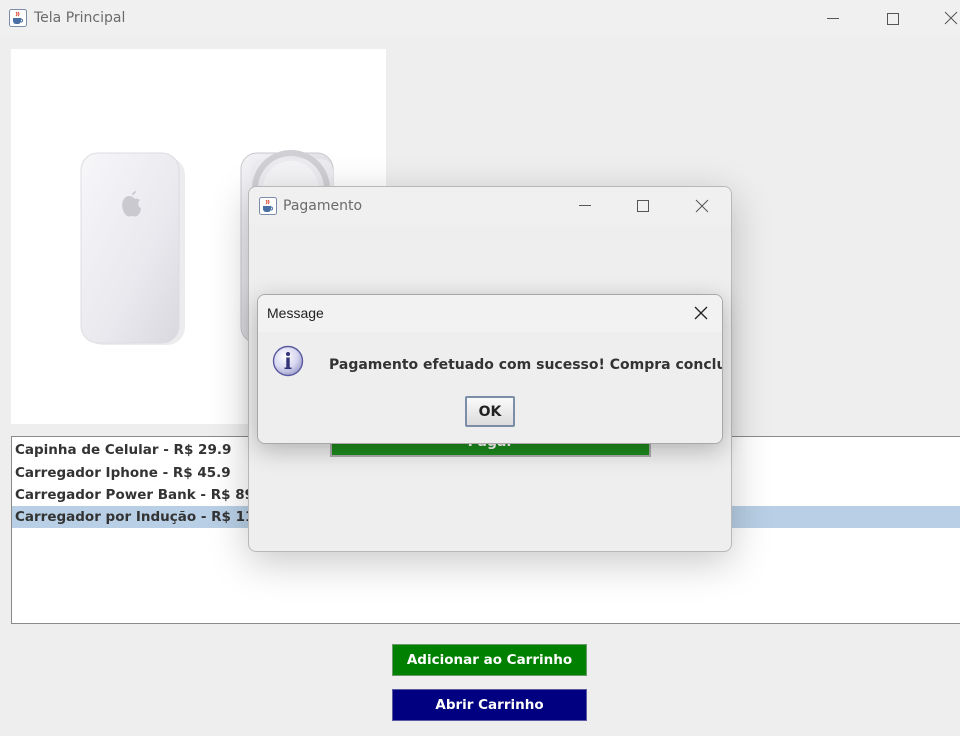 The image size is (960, 736). What do you see at coordinates (490, 206) in the screenshot?
I see `payment-titlebar: Pagamento` at bounding box center [490, 206].